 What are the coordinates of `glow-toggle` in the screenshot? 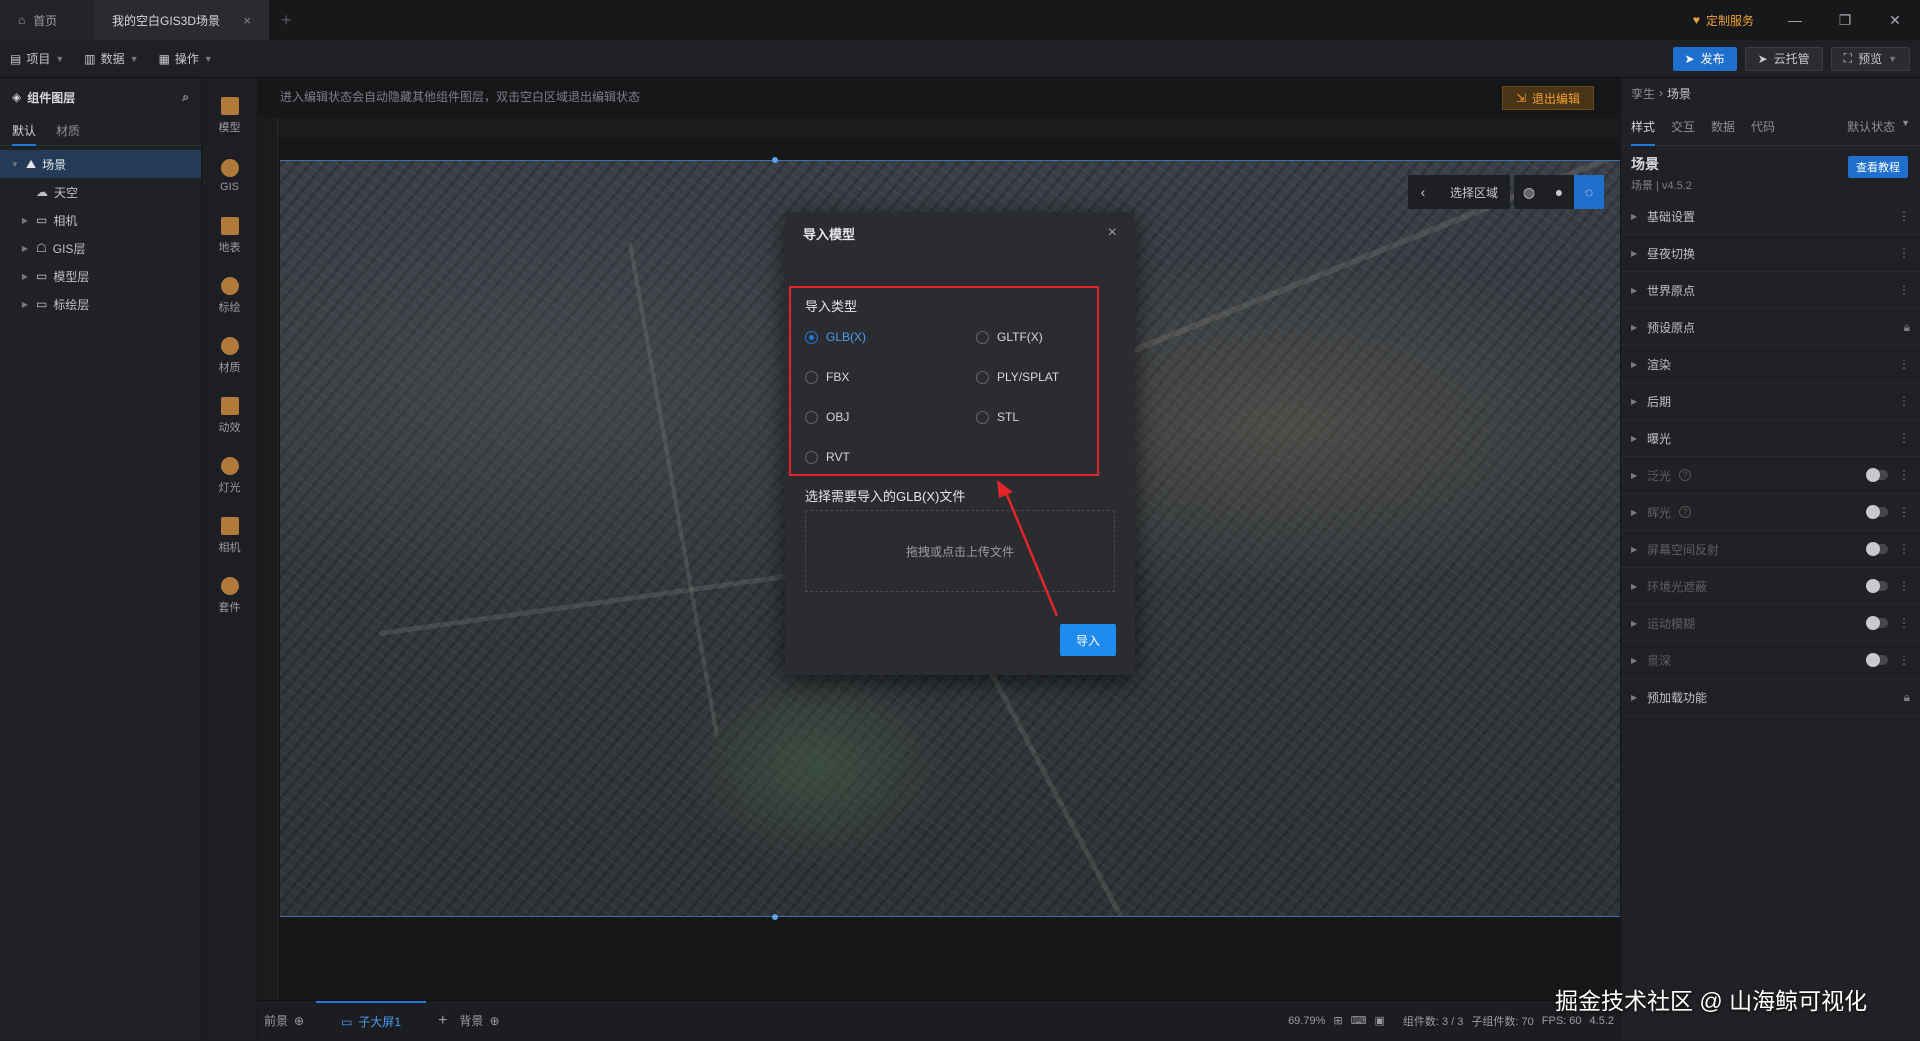 It's located at (1877, 512).